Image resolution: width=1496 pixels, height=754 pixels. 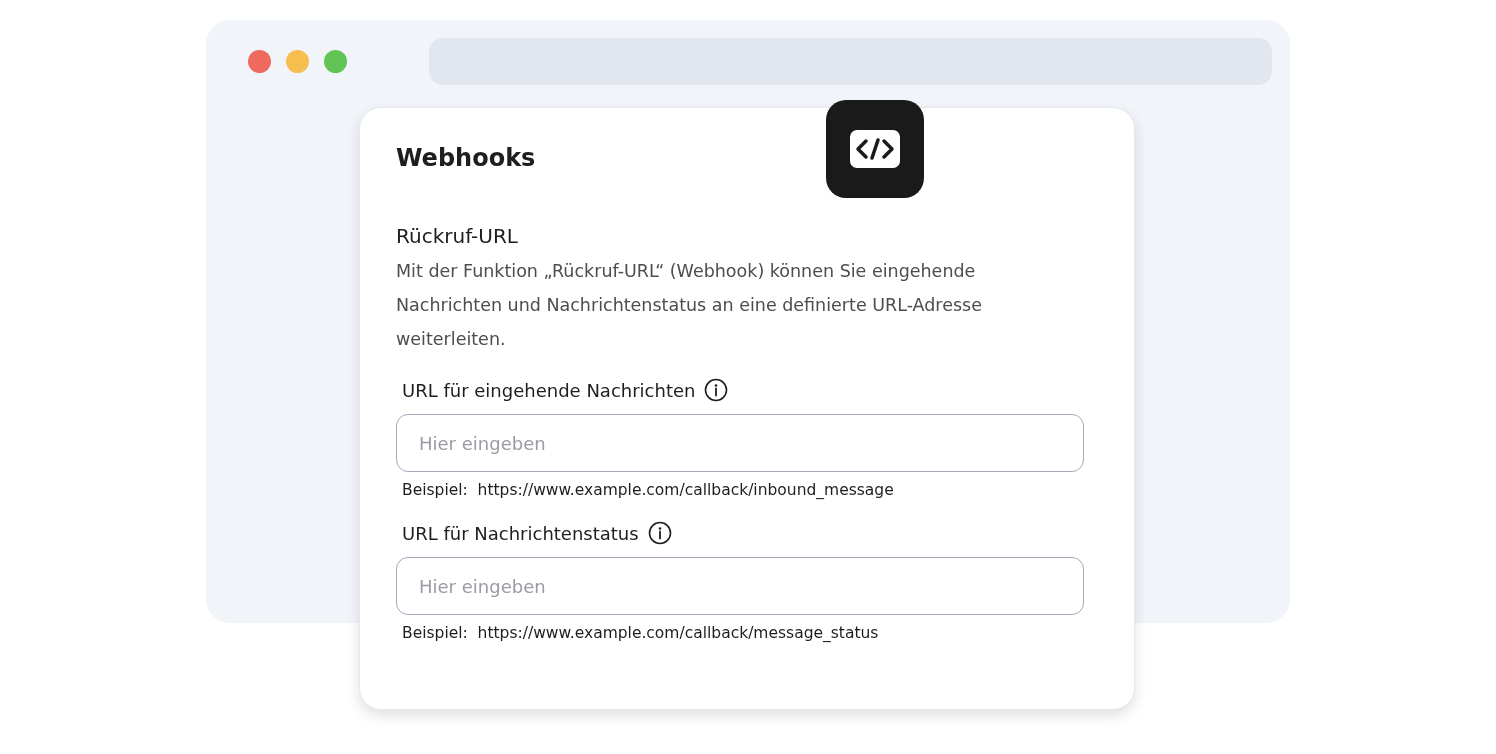 What do you see at coordinates (549, 390) in the screenshot?
I see `field-label: URL für eingehende Nachrichten` at bounding box center [549, 390].